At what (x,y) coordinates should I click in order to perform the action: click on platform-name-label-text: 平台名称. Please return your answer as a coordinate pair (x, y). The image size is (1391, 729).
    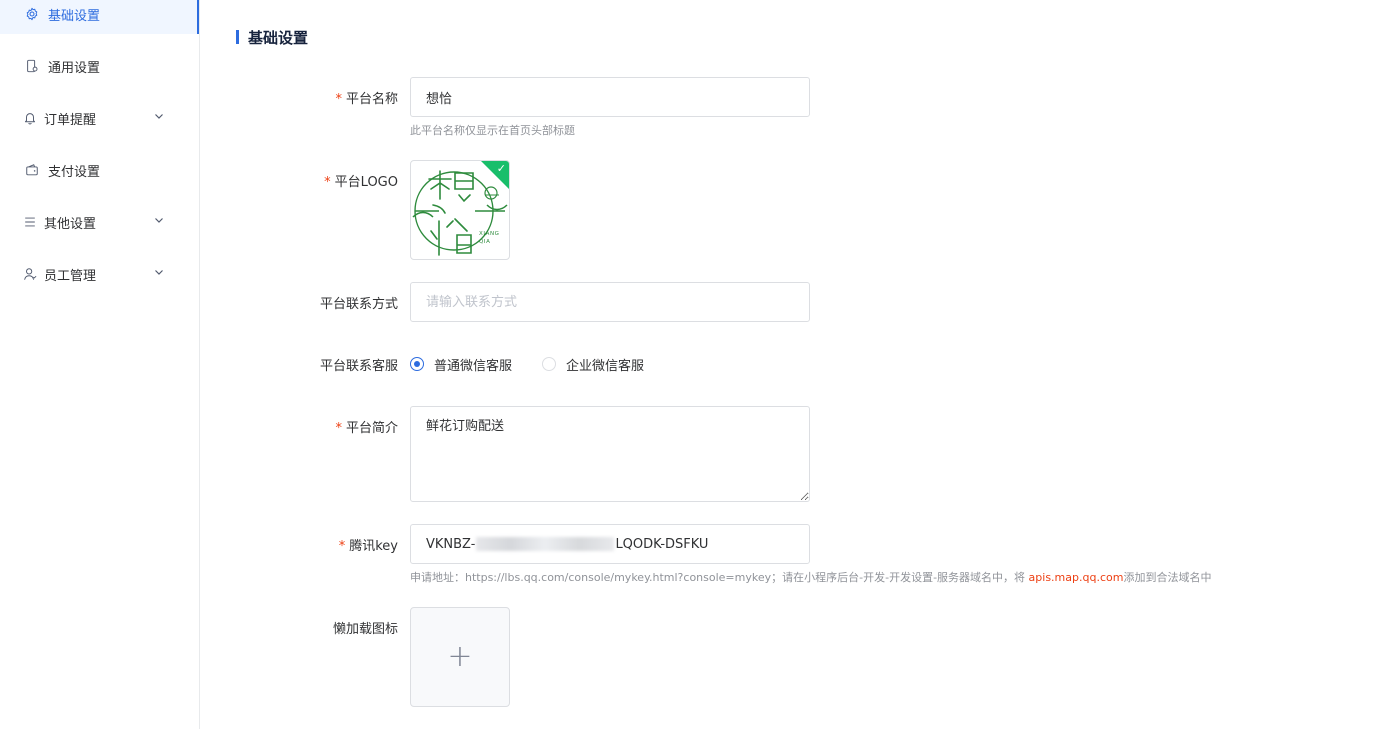
    Looking at the image, I should click on (371, 99).